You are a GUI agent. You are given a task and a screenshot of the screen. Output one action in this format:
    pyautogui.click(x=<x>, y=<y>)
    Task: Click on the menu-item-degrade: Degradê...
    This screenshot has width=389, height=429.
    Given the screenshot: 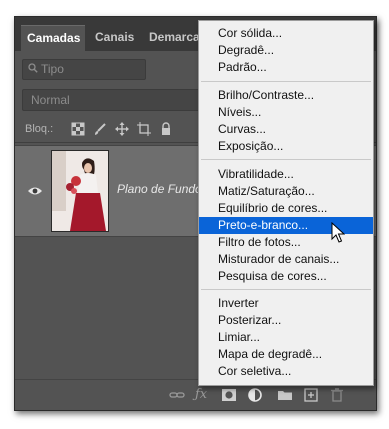 What is the action you would take?
    pyautogui.click(x=286, y=50)
    